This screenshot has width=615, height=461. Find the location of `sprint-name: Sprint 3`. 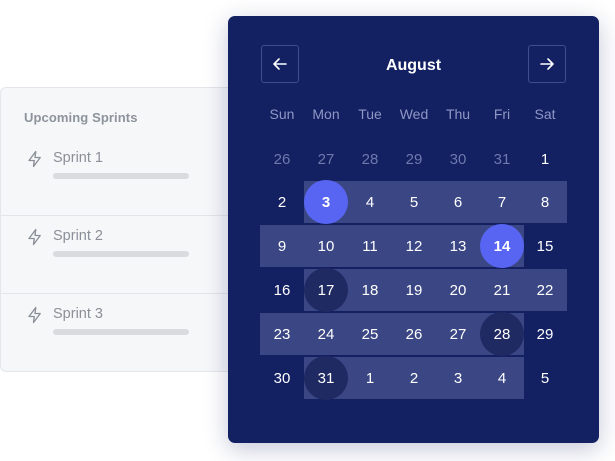

sprint-name: Sprint 3 is located at coordinates (78, 314).